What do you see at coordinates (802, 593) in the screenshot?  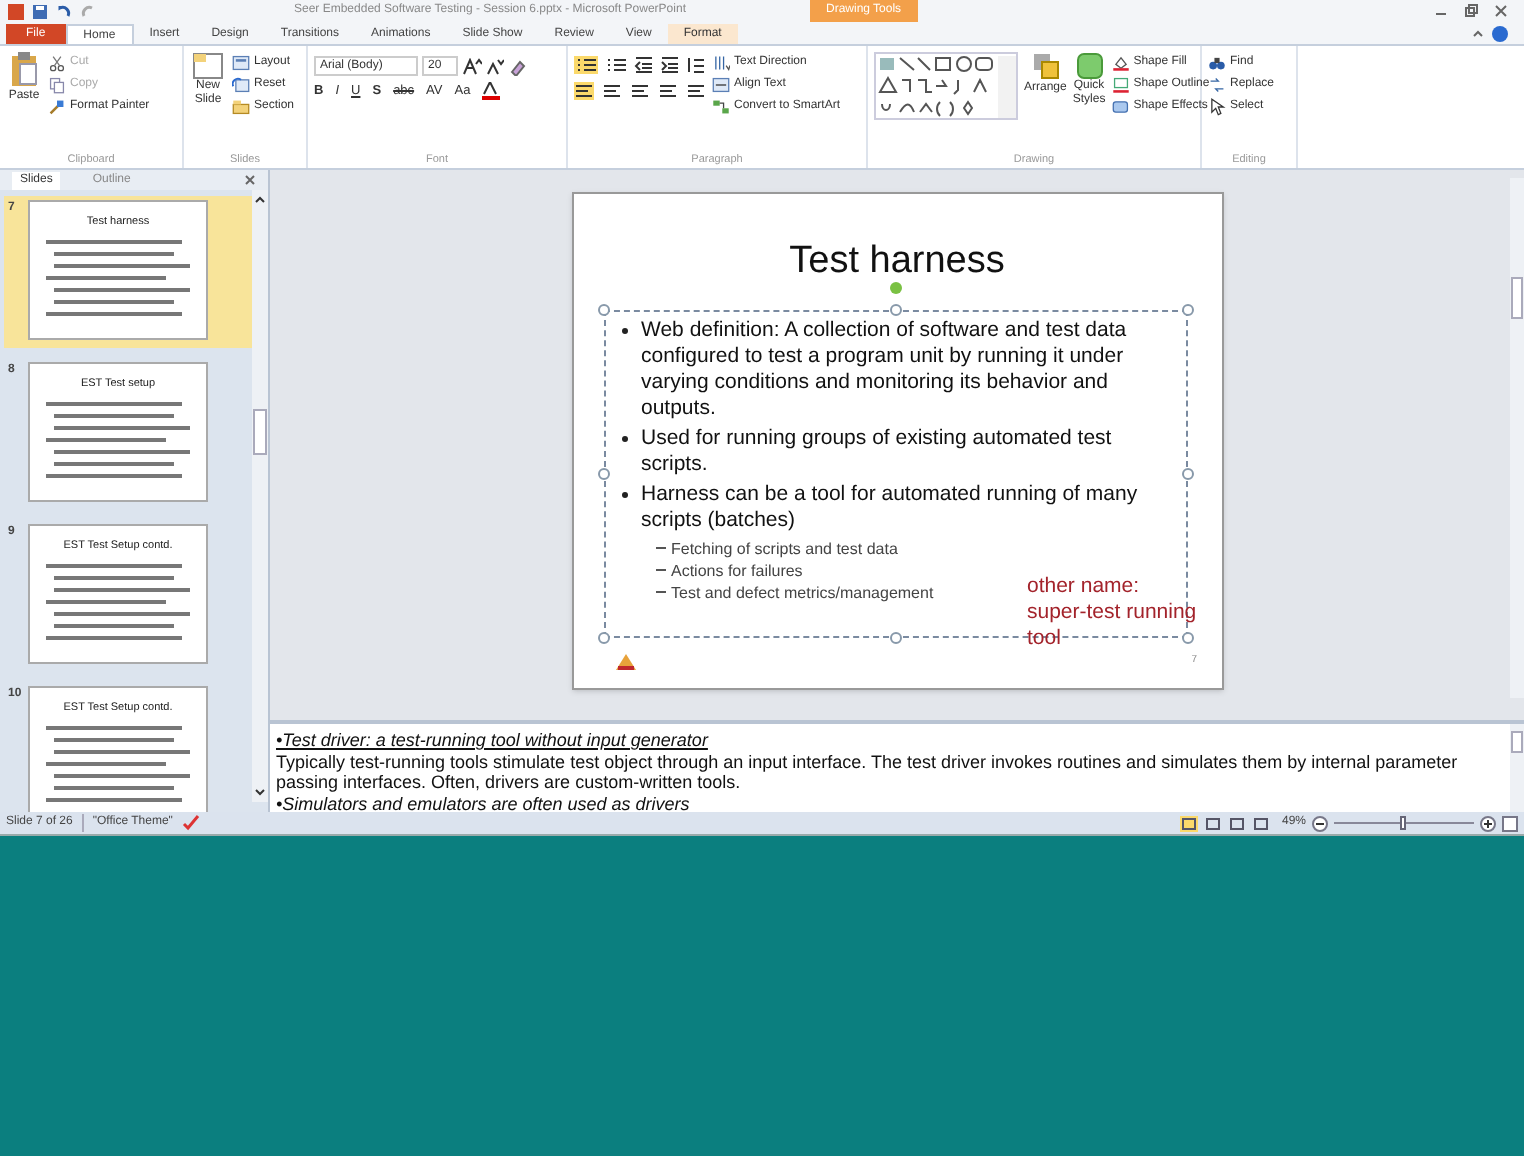 I see `sub-bullet-text: Test and defect metrics/management` at bounding box center [802, 593].